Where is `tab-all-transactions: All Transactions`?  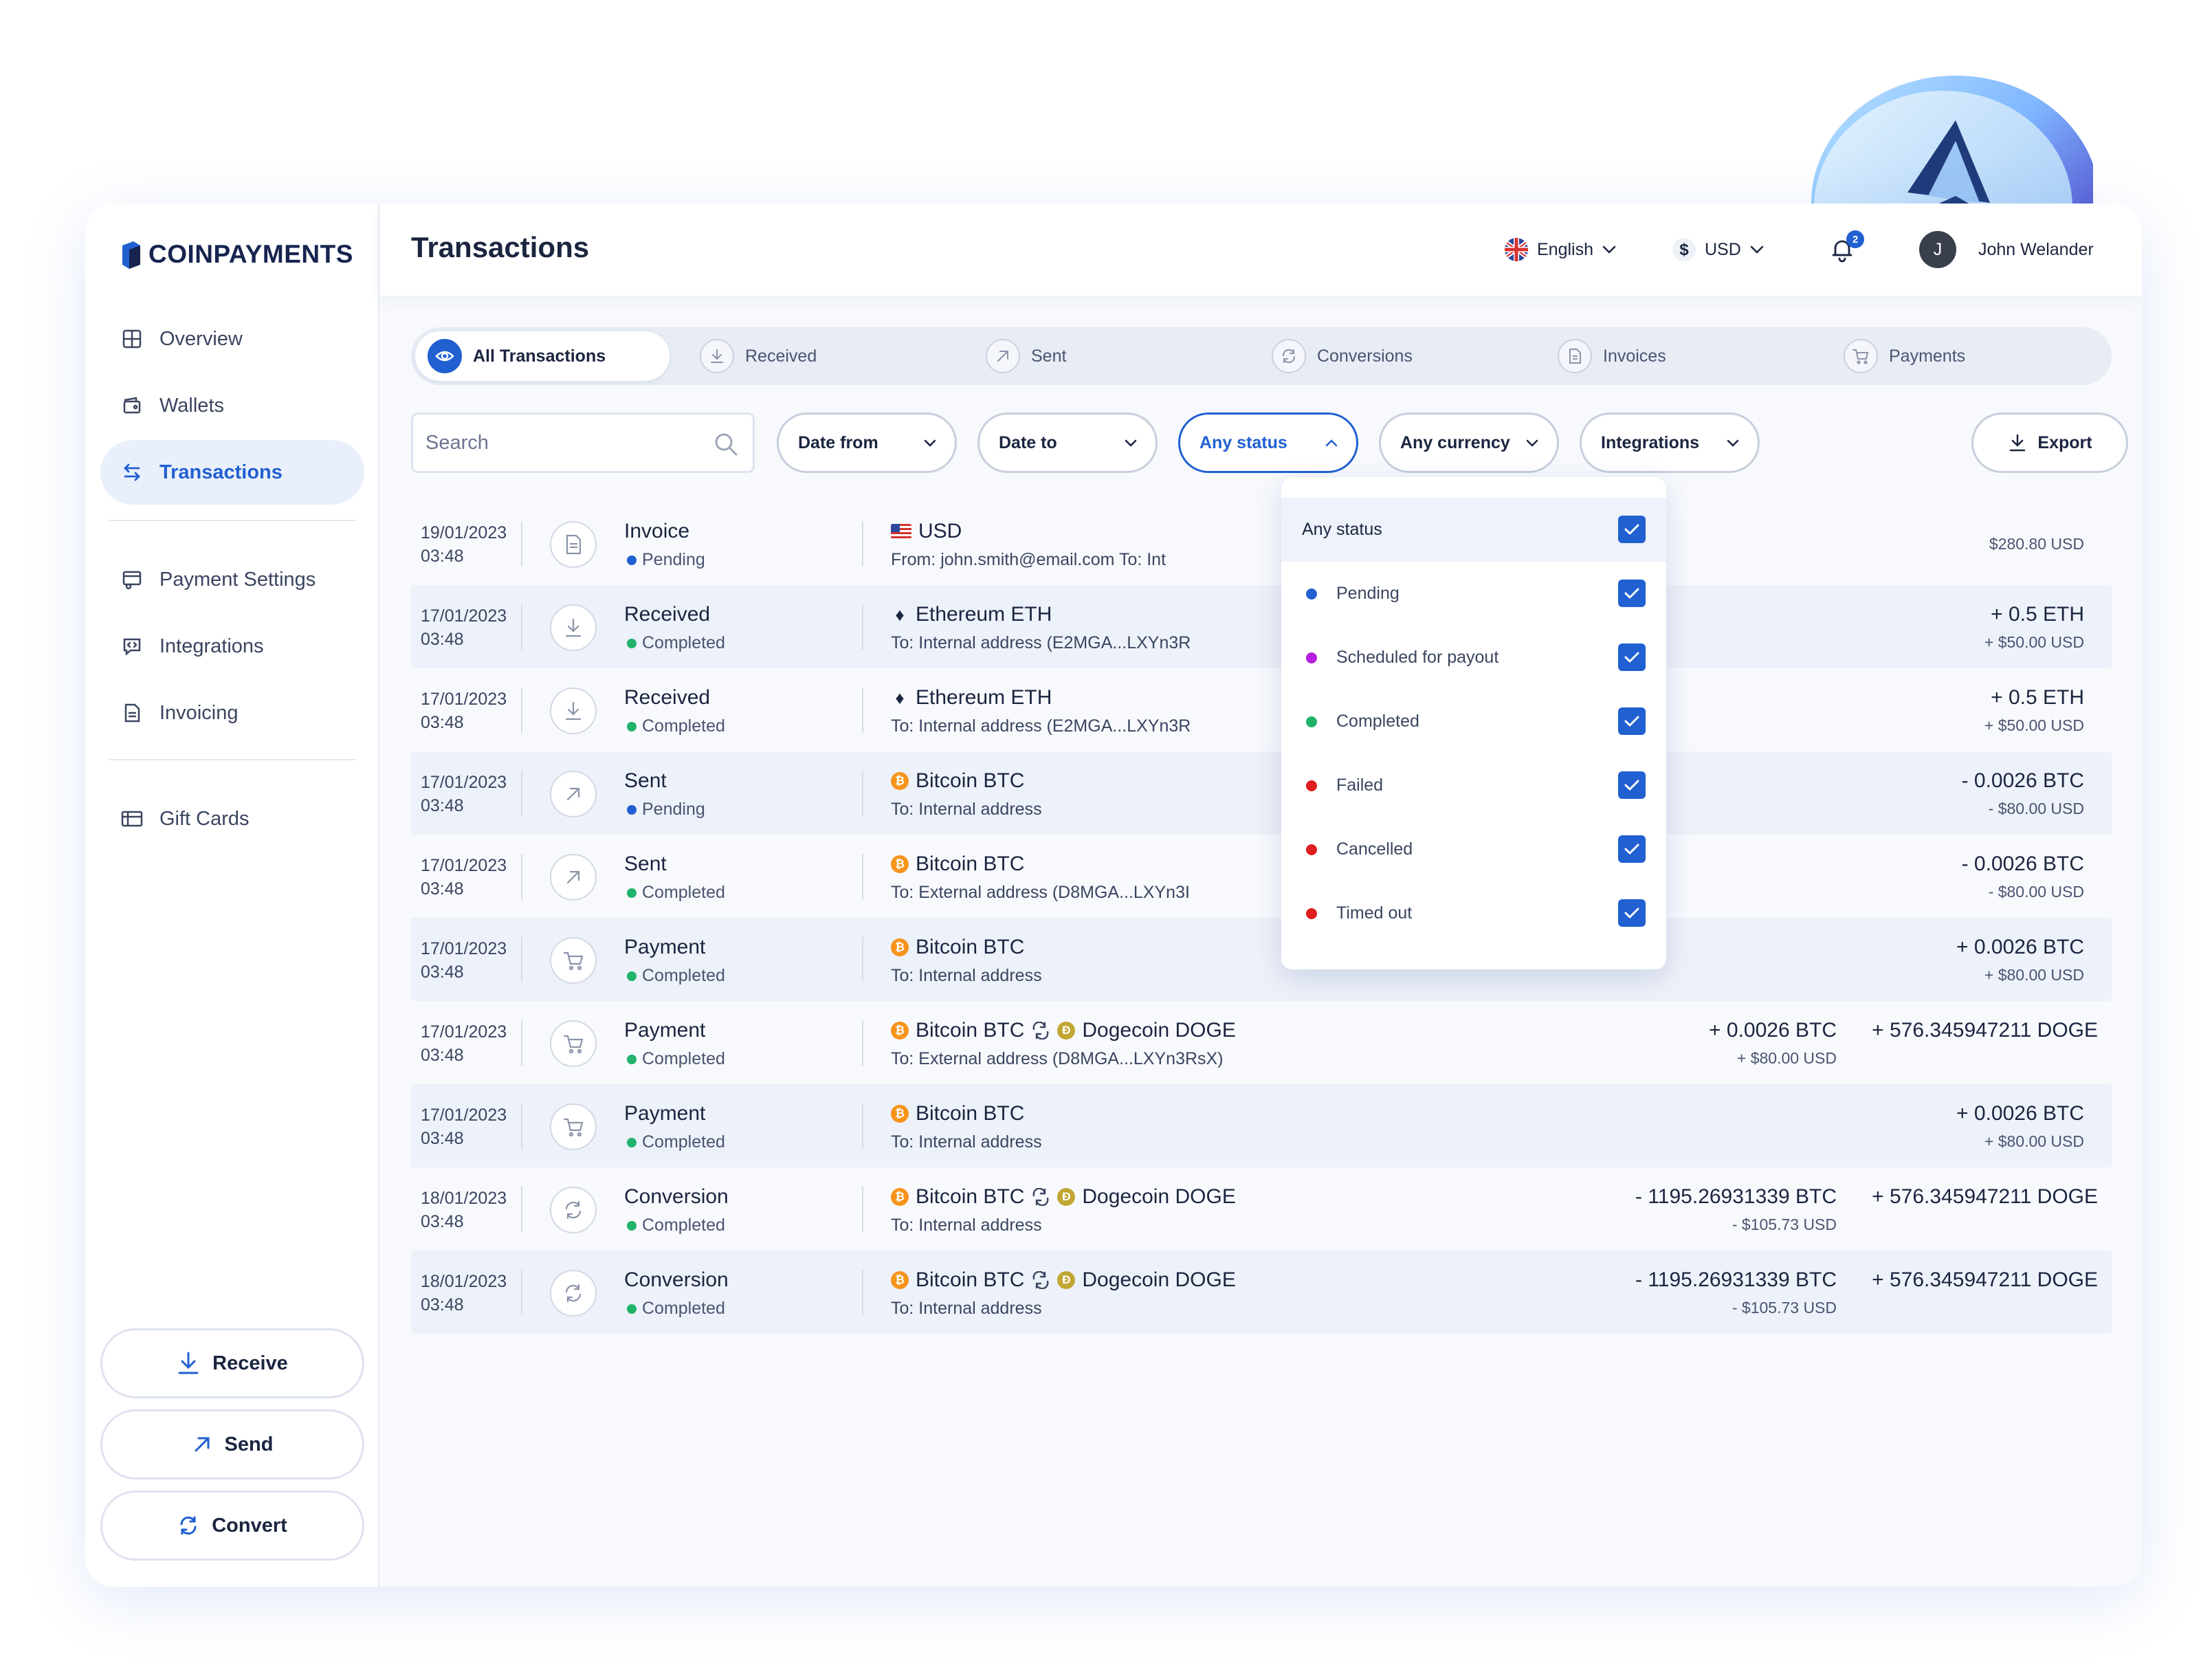
tab-all-transactions: All Transactions is located at coordinates (542, 356).